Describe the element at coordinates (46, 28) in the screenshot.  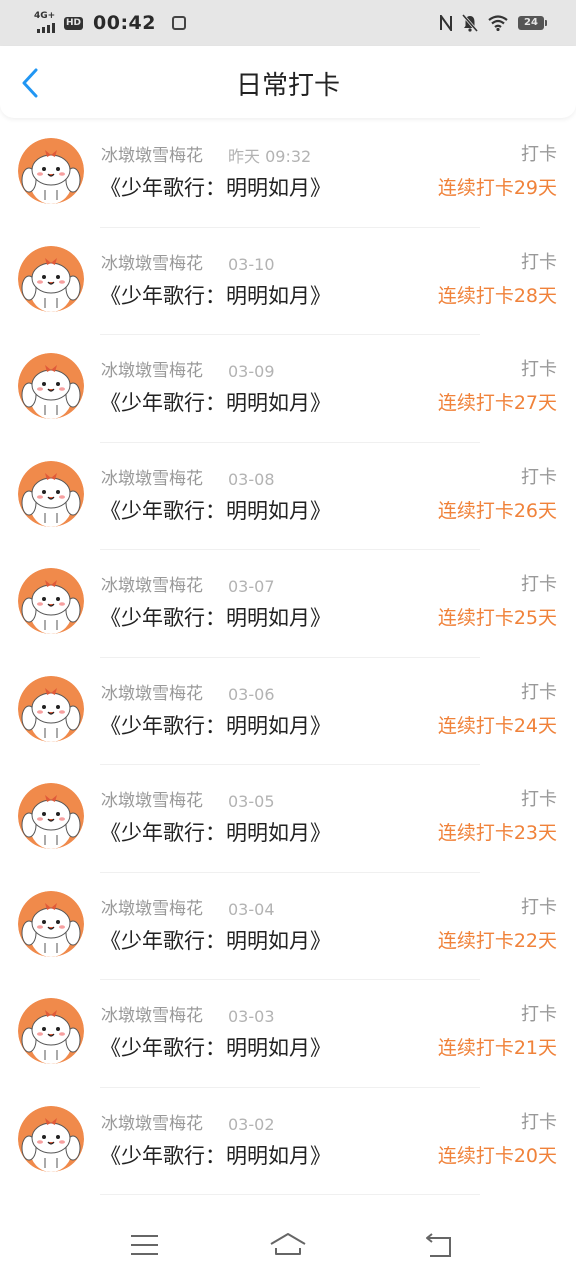
I see `signal-bars` at that location.